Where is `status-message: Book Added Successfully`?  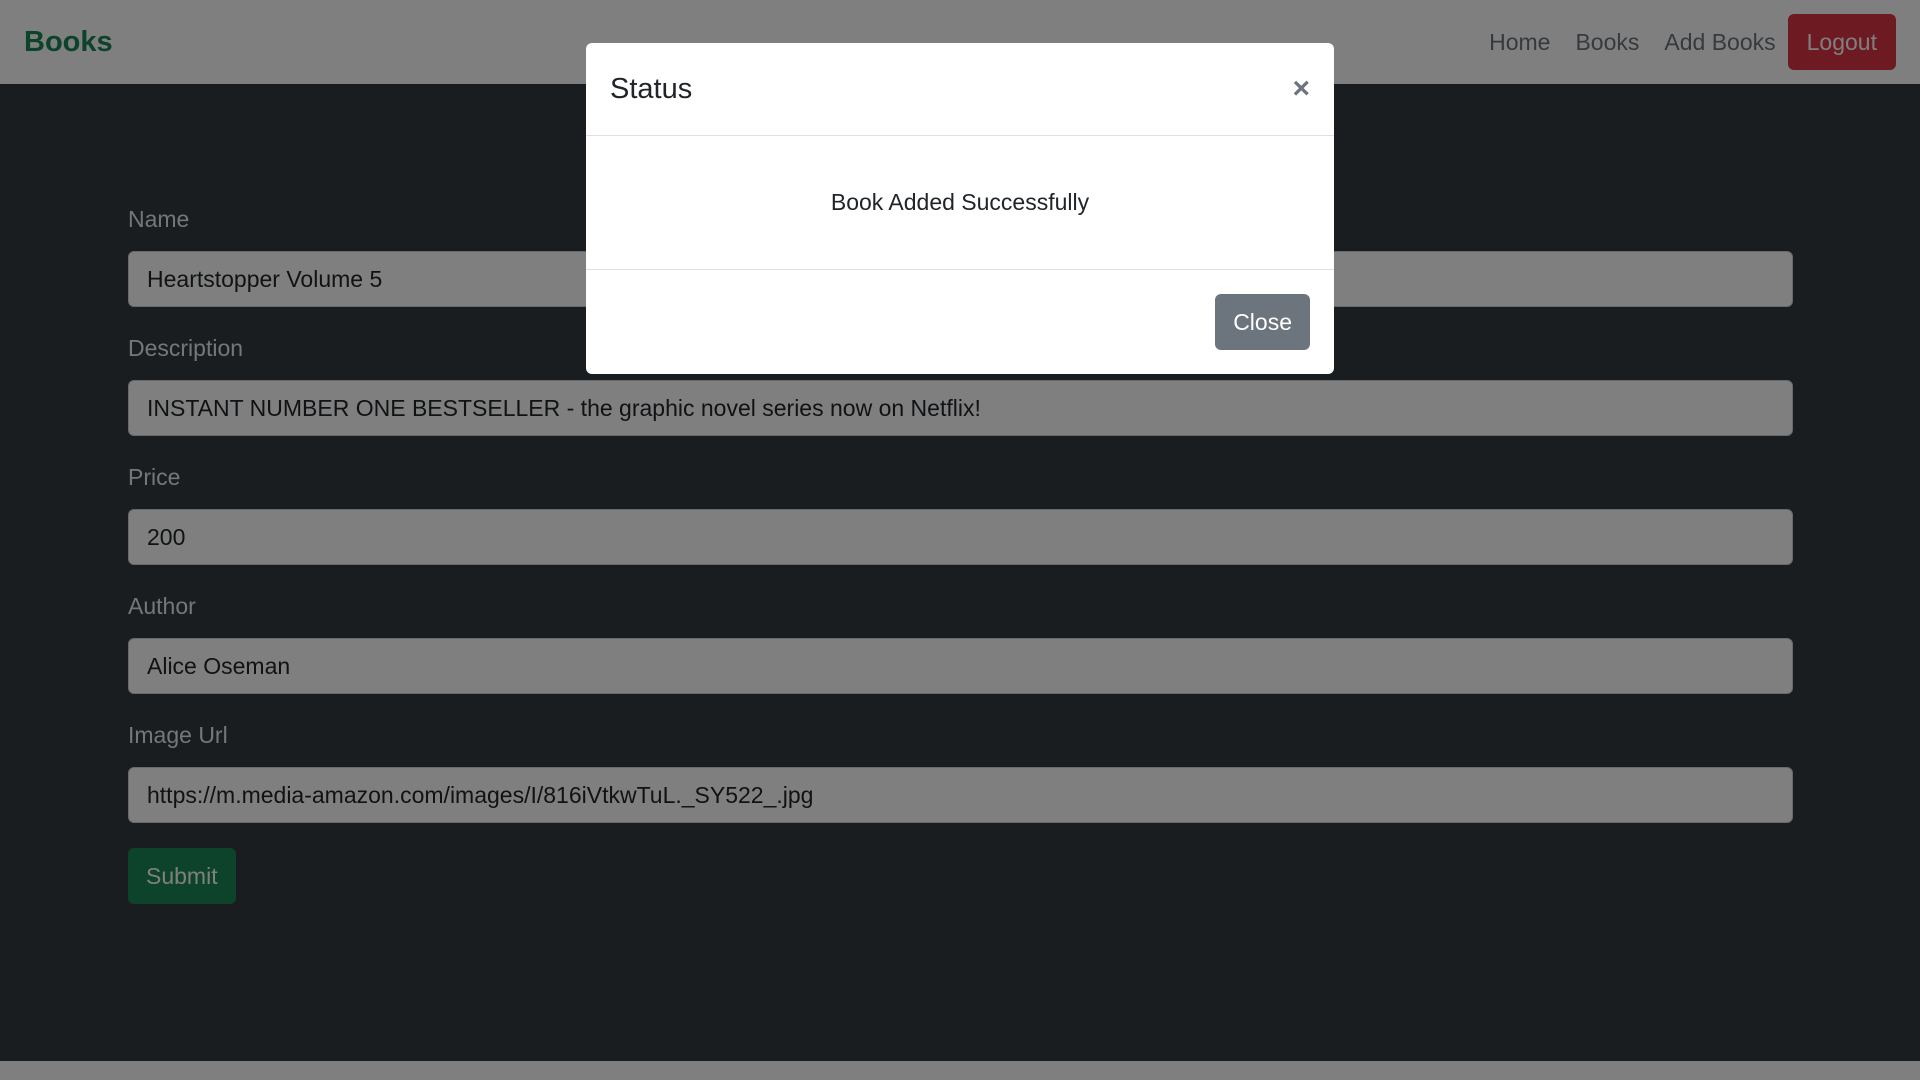
status-message: Book Added Successfully is located at coordinates (960, 202).